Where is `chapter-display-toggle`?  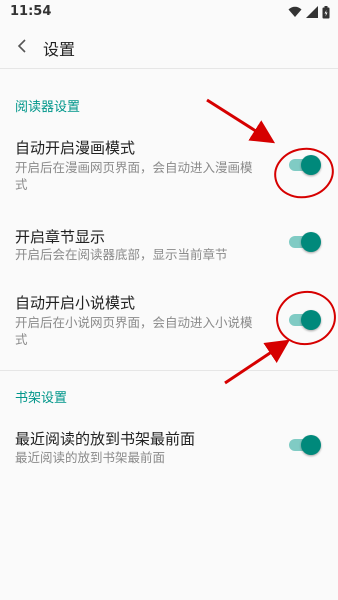 chapter-display-toggle is located at coordinates (304, 242).